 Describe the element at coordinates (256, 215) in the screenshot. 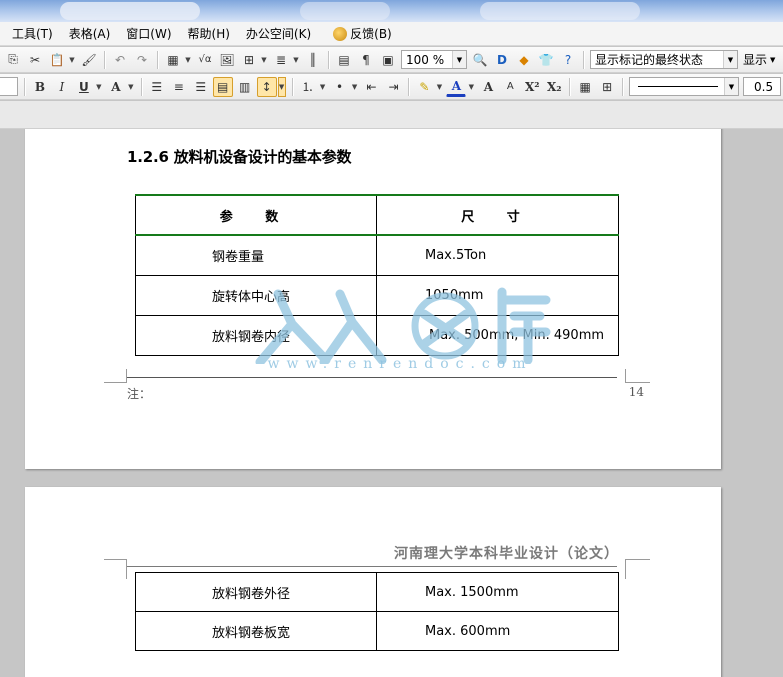

I see `table-header-cell: 参 数` at that location.